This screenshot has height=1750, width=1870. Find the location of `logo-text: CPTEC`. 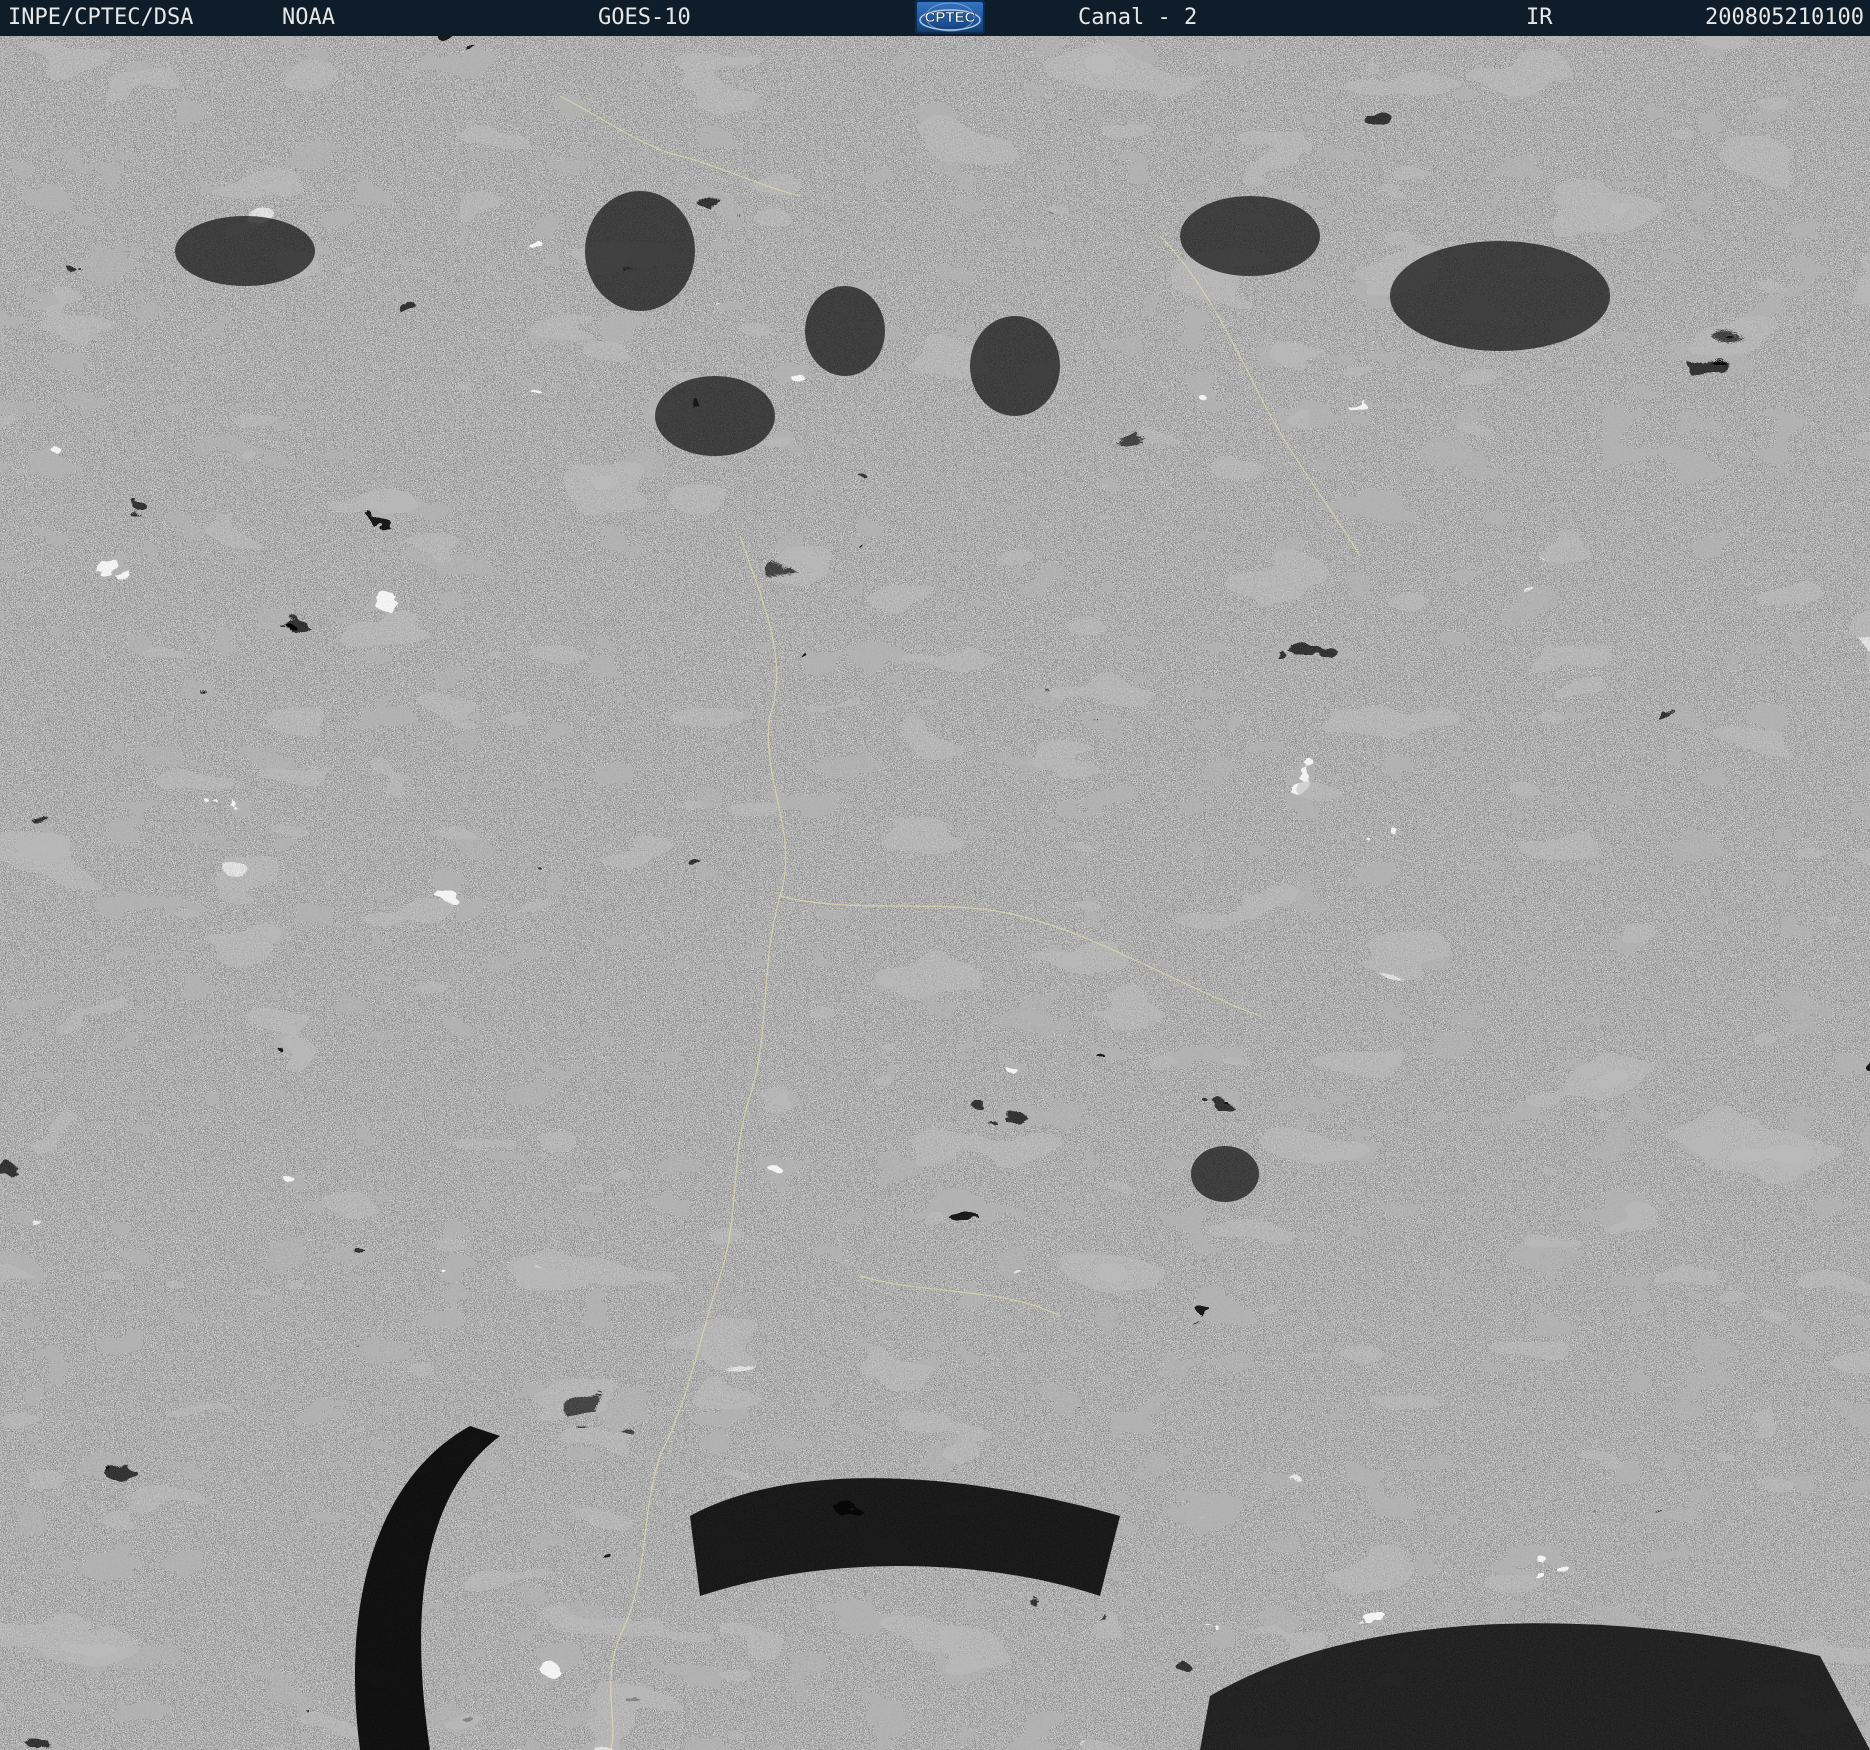

logo-text: CPTEC is located at coordinates (950, 17).